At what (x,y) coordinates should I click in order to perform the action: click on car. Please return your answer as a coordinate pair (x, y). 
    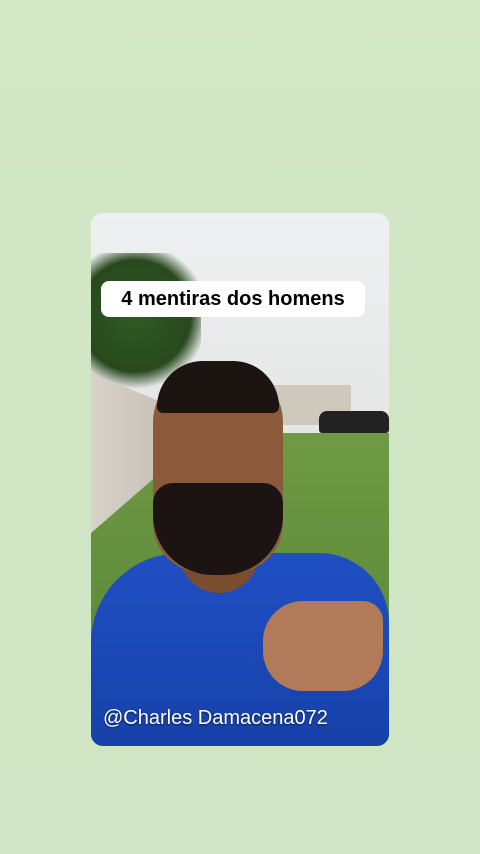
    Looking at the image, I should click on (354, 422).